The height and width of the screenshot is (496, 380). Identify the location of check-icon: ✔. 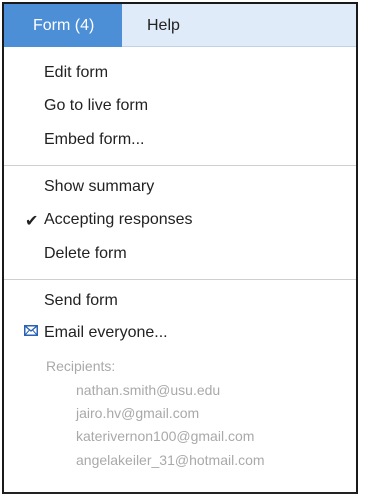
(32, 221).